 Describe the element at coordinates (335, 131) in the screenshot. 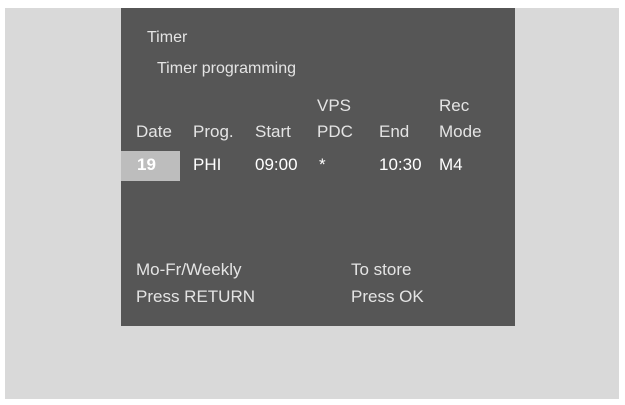

I see `column-header-pdc: PDC` at that location.